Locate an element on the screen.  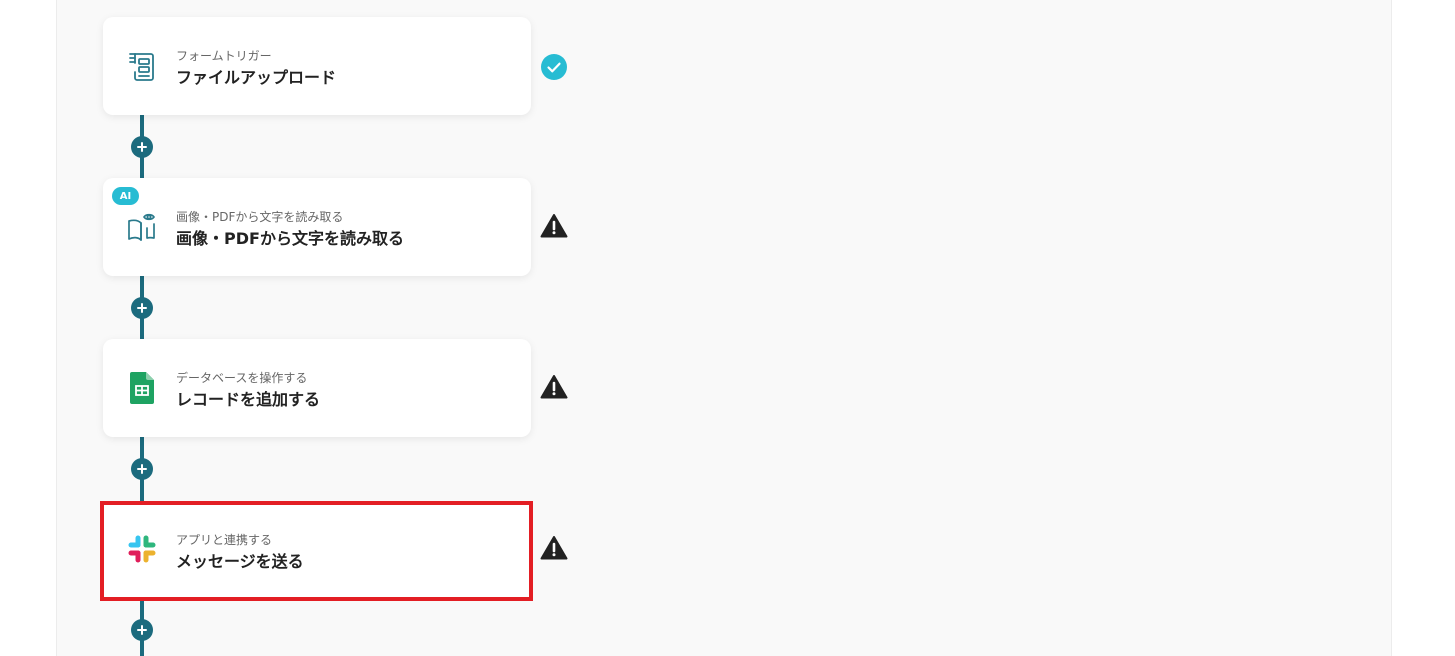
step-title: ファイルアップロード is located at coordinates (256, 77).